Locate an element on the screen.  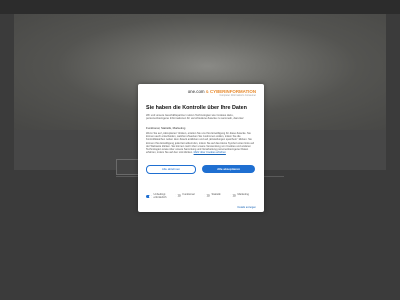
toggle-functional: Funktional is located at coordinates (185, 195).